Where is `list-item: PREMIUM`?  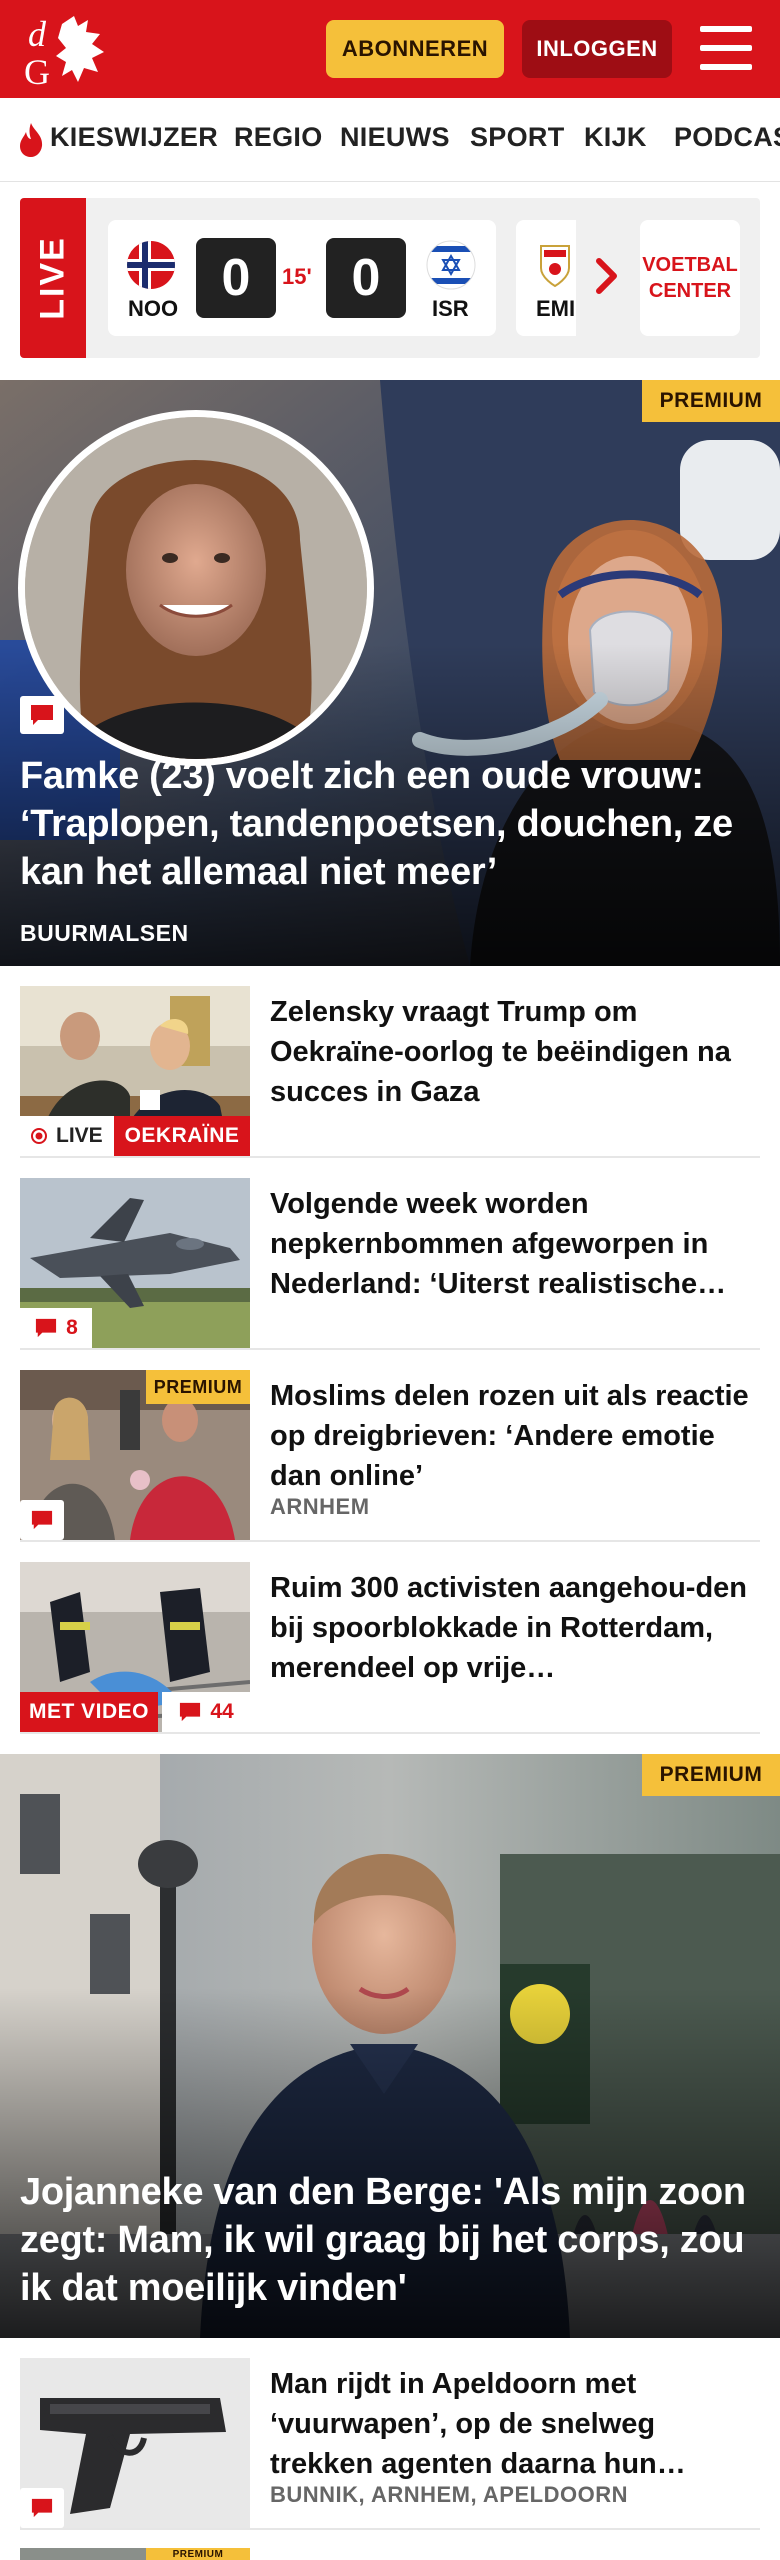 list-item: PREMIUM is located at coordinates (390, 2554).